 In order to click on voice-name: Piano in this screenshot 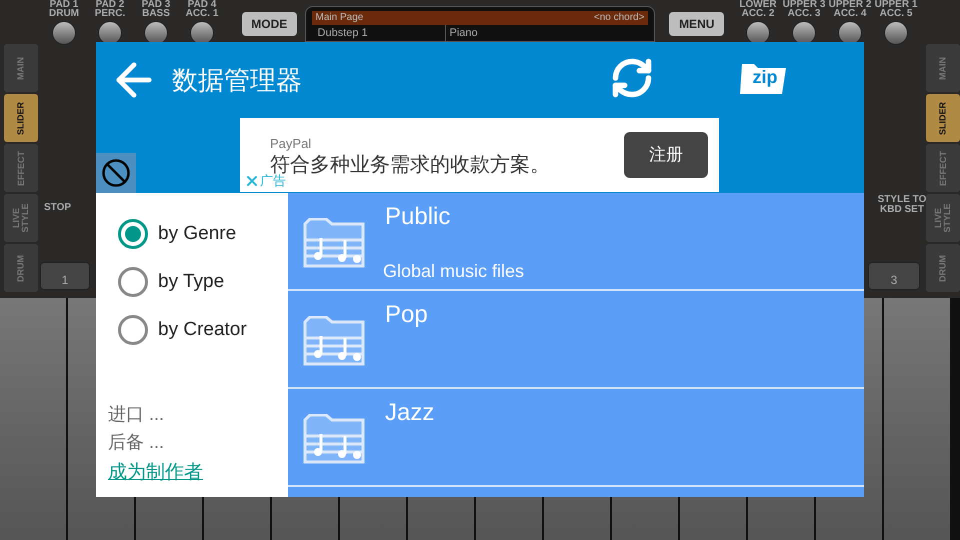, I will do `click(463, 33)`.